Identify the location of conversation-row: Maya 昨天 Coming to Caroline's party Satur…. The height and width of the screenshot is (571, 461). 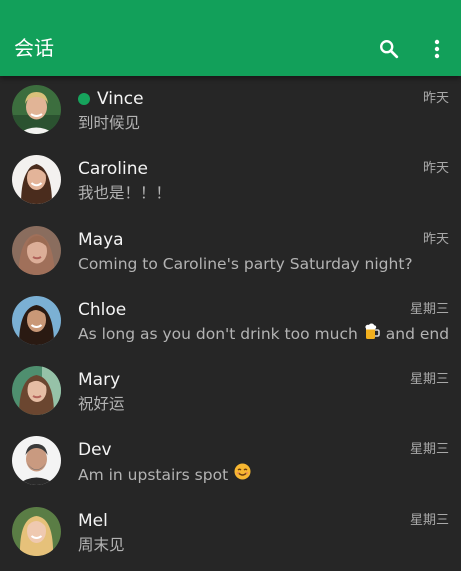
(230, 257).